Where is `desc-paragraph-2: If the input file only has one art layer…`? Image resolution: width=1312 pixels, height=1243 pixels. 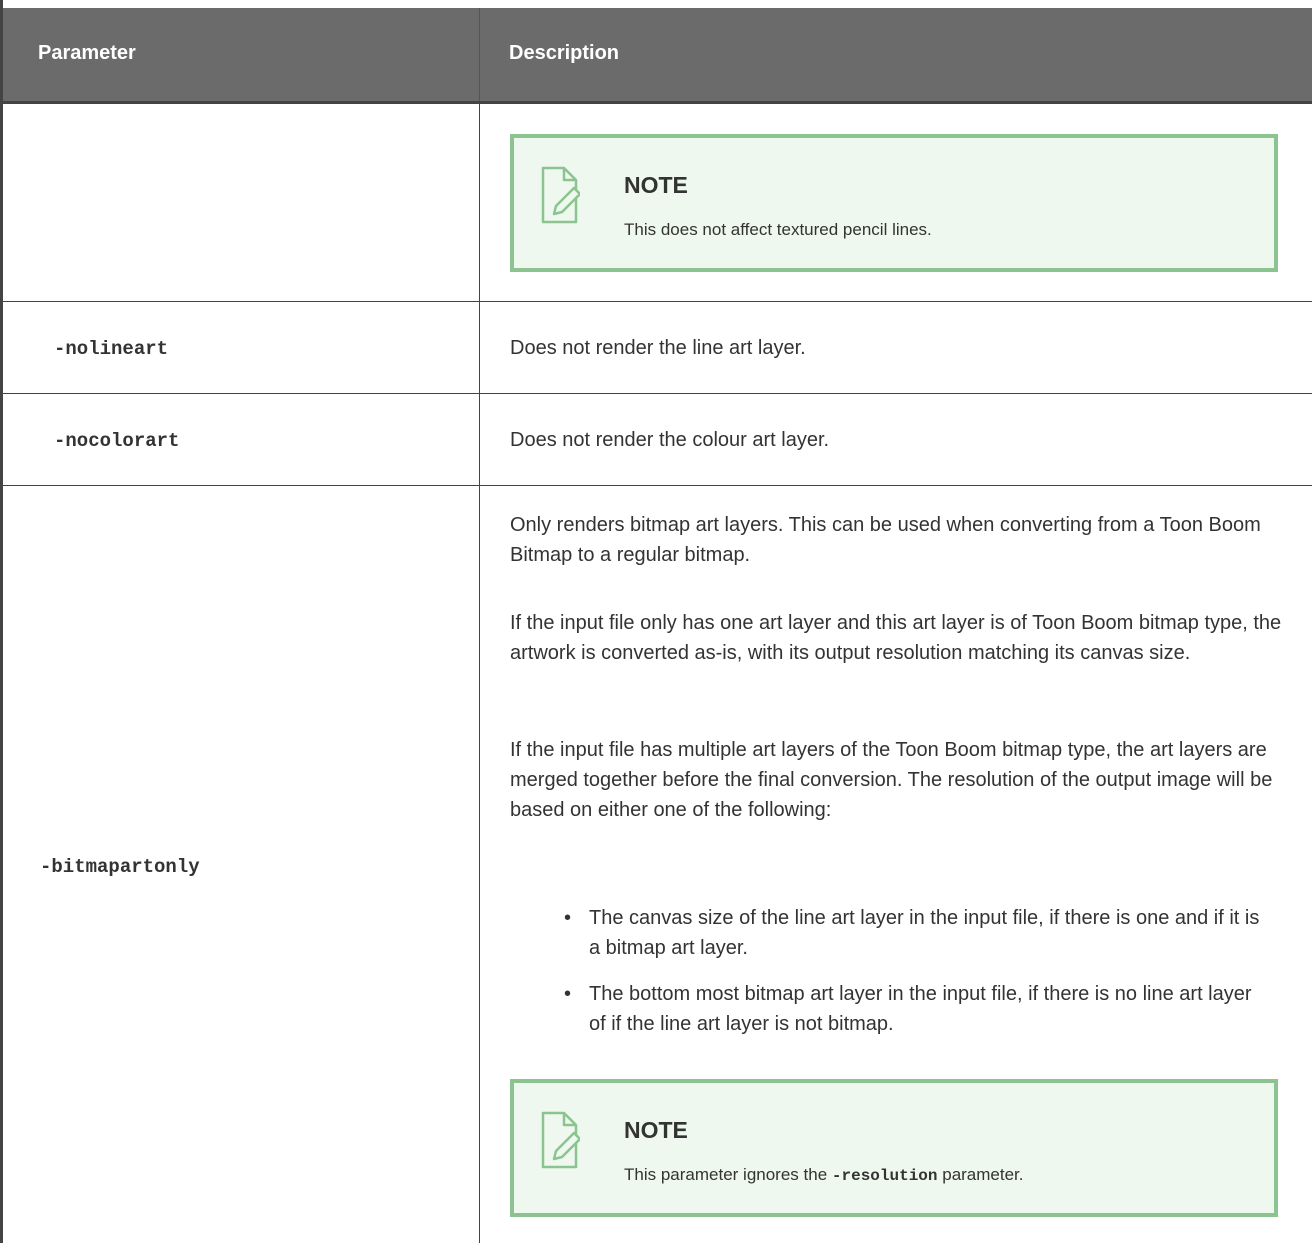
desc-paragraph-2: If the input file only has one art layer… is located at coordinates (896, 638).